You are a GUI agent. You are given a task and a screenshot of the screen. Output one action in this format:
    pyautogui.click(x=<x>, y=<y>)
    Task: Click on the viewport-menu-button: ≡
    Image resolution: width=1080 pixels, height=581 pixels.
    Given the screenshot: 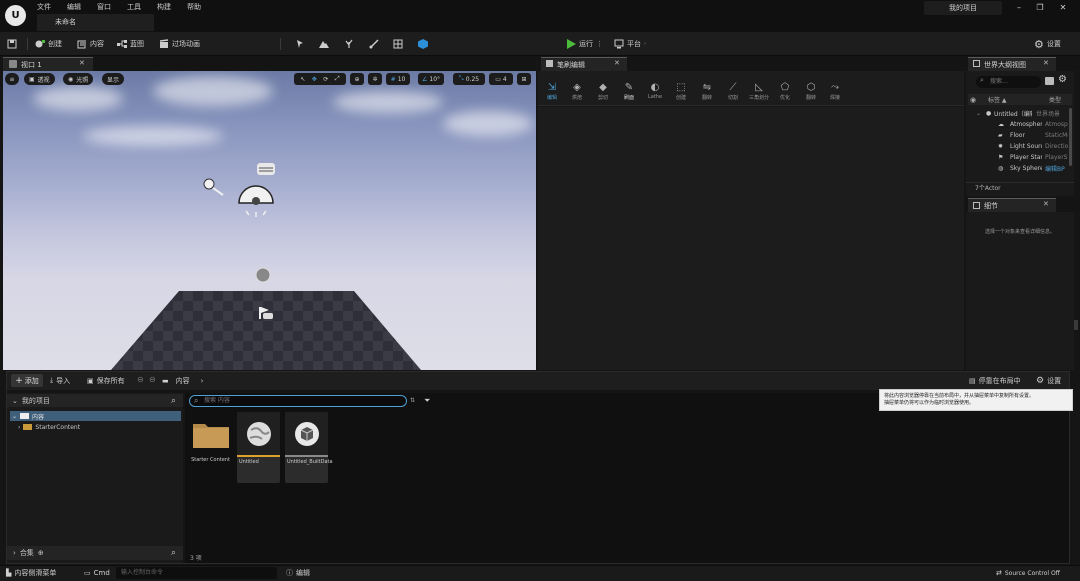 What is the action you would take?
    pyautogui.click(x=12, y=79)
    